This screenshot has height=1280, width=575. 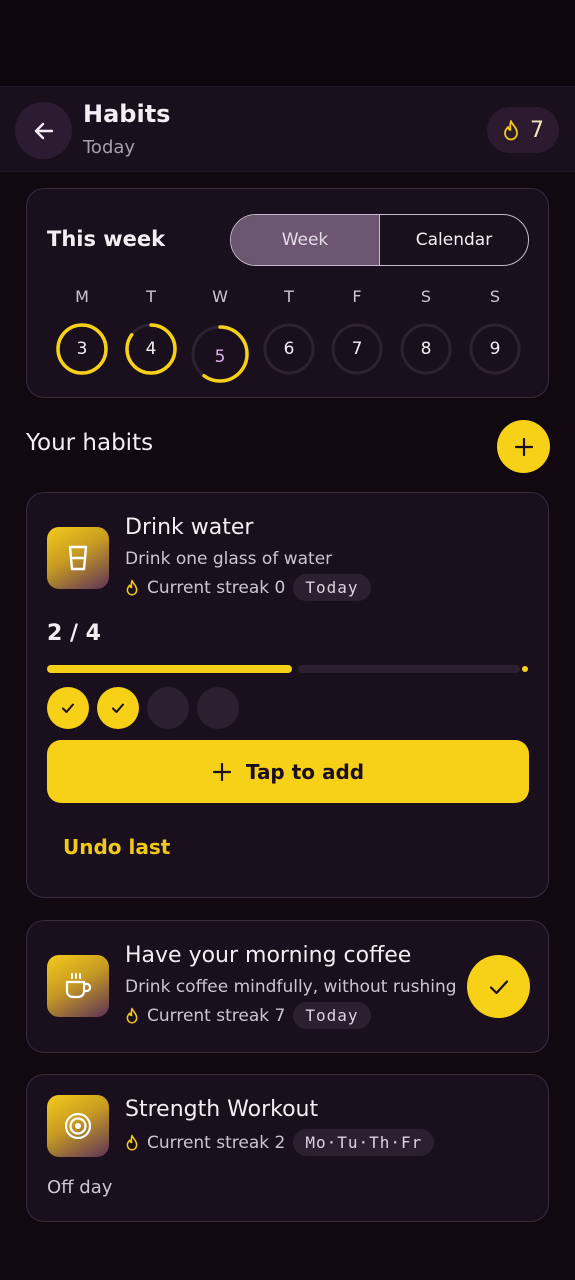 I want to click on habit-complete-button, so click(x=498, y=986).